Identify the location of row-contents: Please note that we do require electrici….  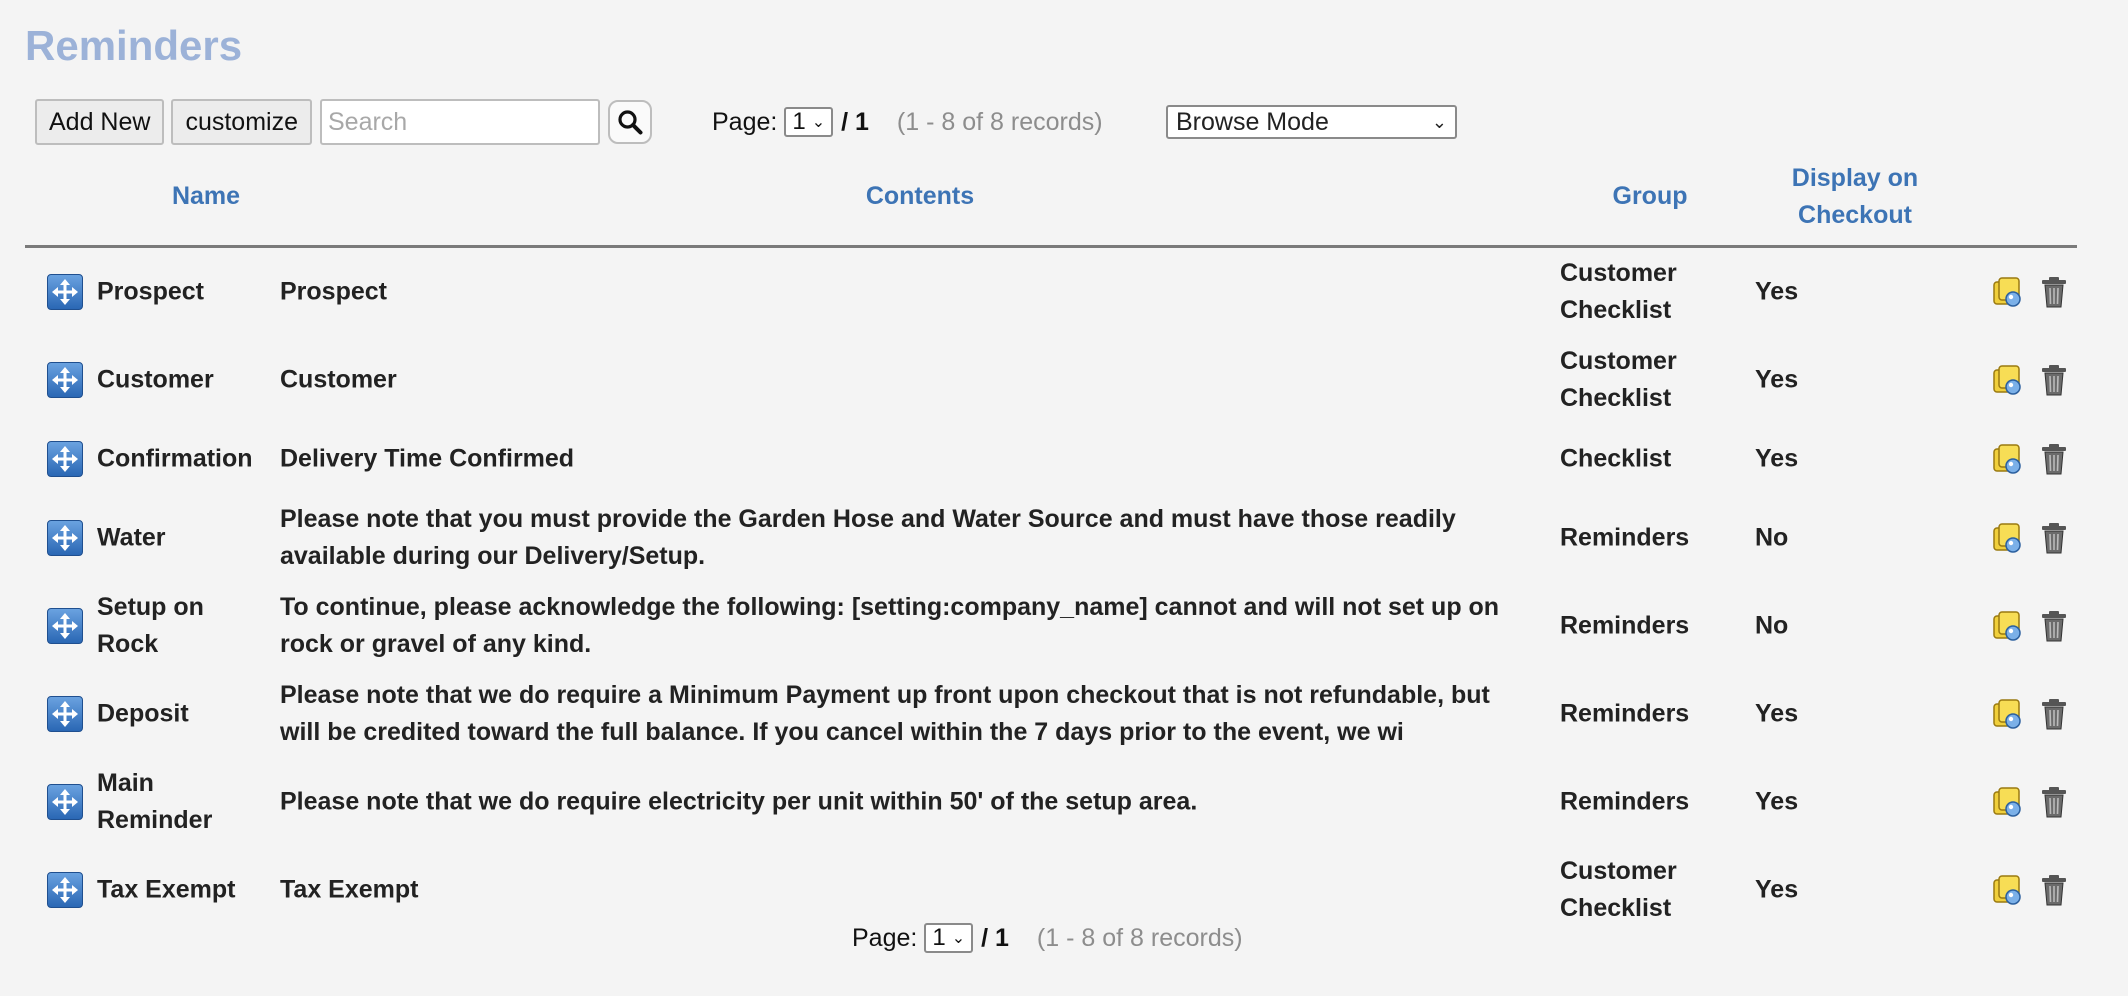
(739, 801).